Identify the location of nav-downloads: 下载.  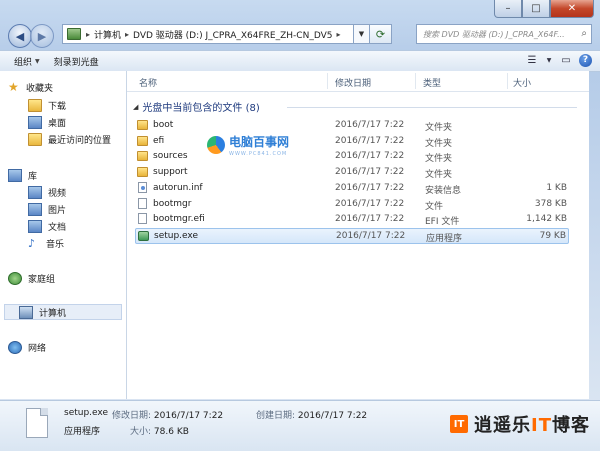
(47, 105).